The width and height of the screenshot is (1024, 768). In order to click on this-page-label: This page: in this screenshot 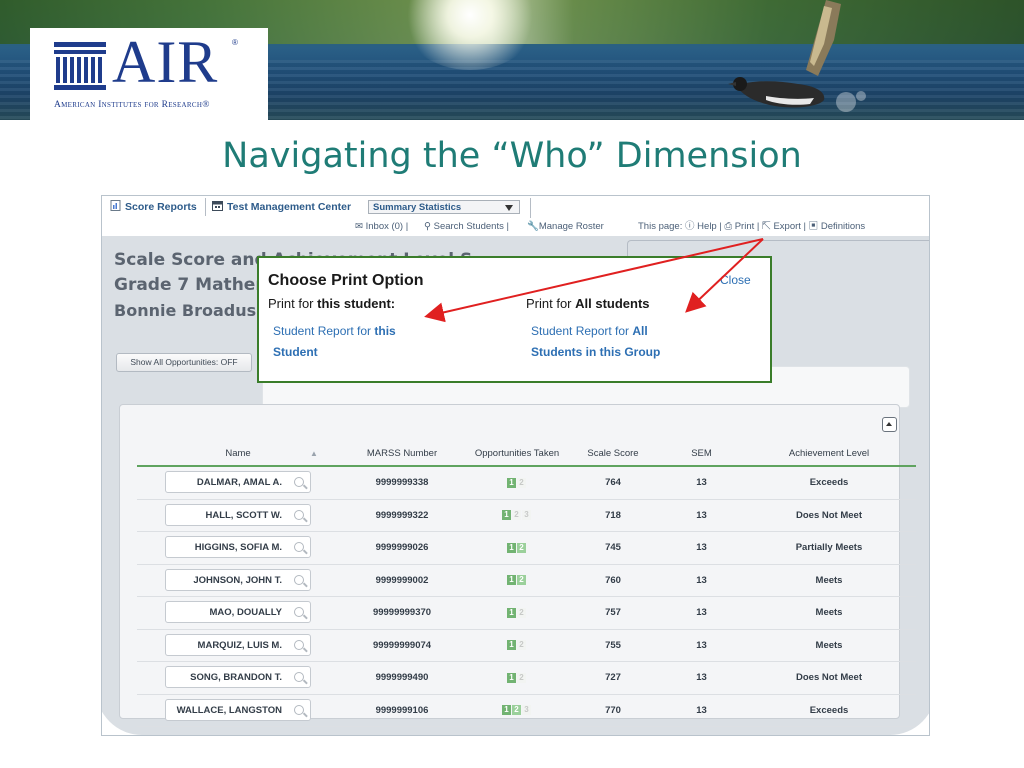, I will do `click(660, 226)`.